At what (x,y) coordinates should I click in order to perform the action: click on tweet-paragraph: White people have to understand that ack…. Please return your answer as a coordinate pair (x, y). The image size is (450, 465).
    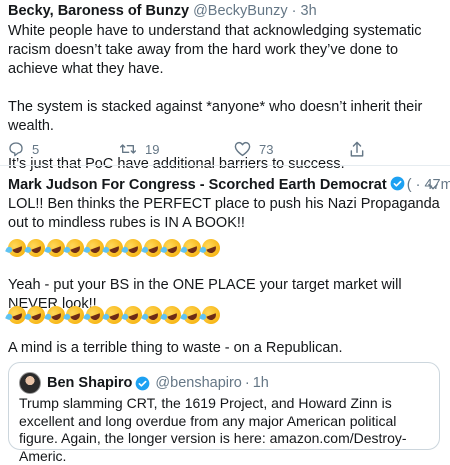
    Looking at the image, I should click on (215, 50).